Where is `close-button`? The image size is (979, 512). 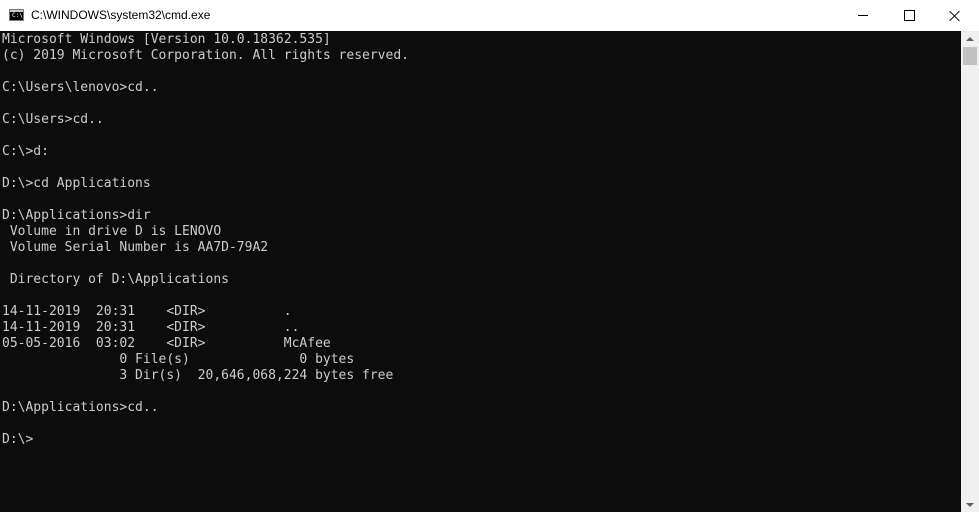
close-button is located at coordinates (955, 15).